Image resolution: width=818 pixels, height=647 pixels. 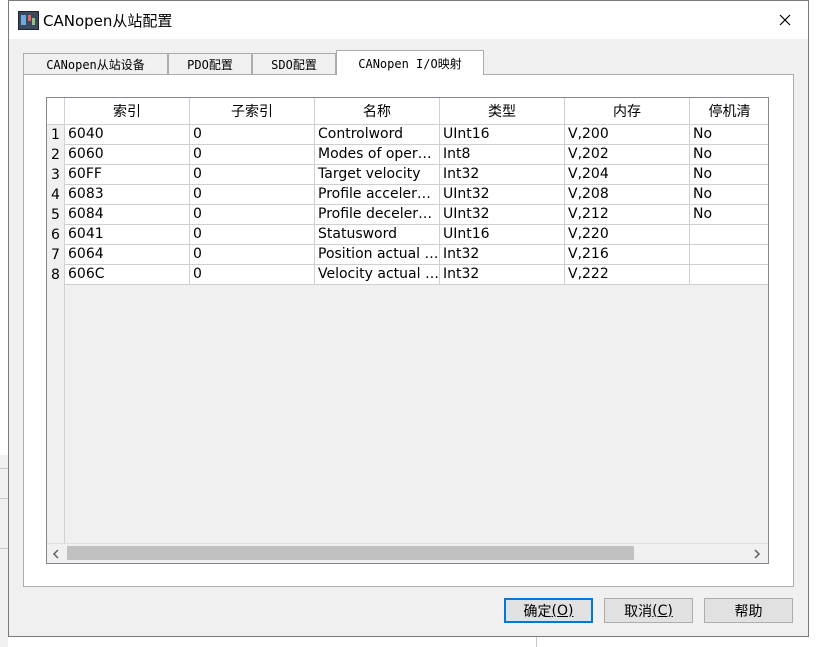 I want to click on row-number: 6, so click(x=56, y=235).